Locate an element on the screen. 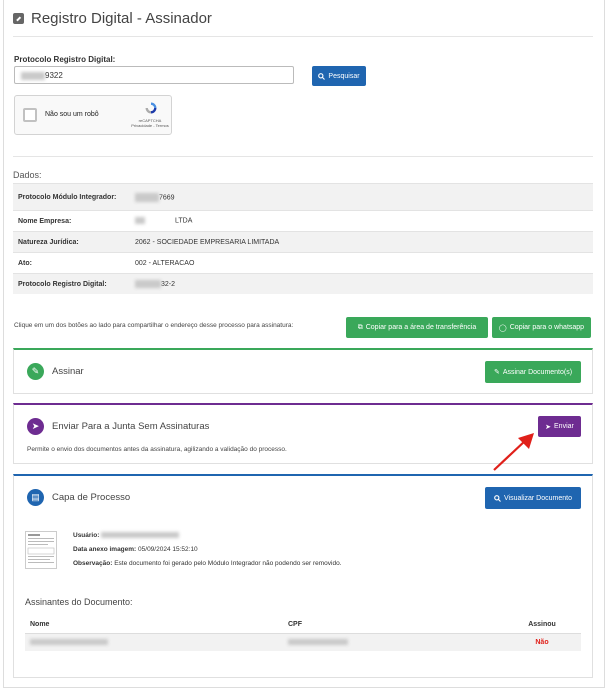 This screenshot has width=615, height=698. dados-title: Dados: is located at coordinates (27, 175).